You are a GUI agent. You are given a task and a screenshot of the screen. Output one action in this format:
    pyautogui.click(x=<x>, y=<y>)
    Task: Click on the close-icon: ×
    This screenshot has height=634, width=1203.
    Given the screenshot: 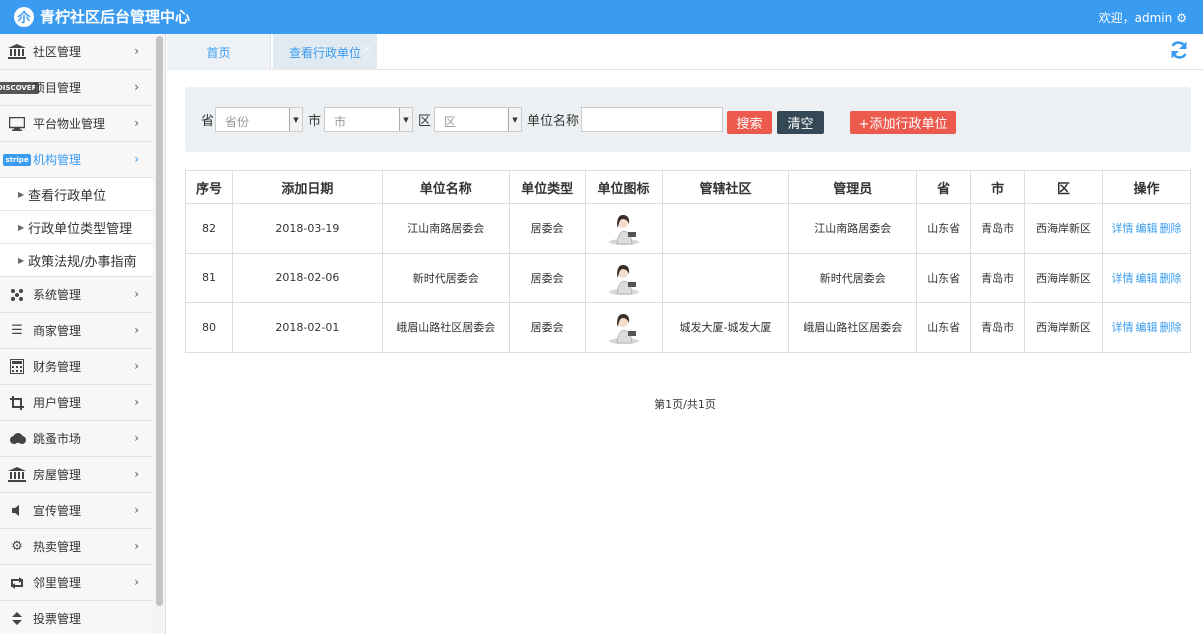 What is the action you would take?
    pyautogui.click(x=367, y=49)
    